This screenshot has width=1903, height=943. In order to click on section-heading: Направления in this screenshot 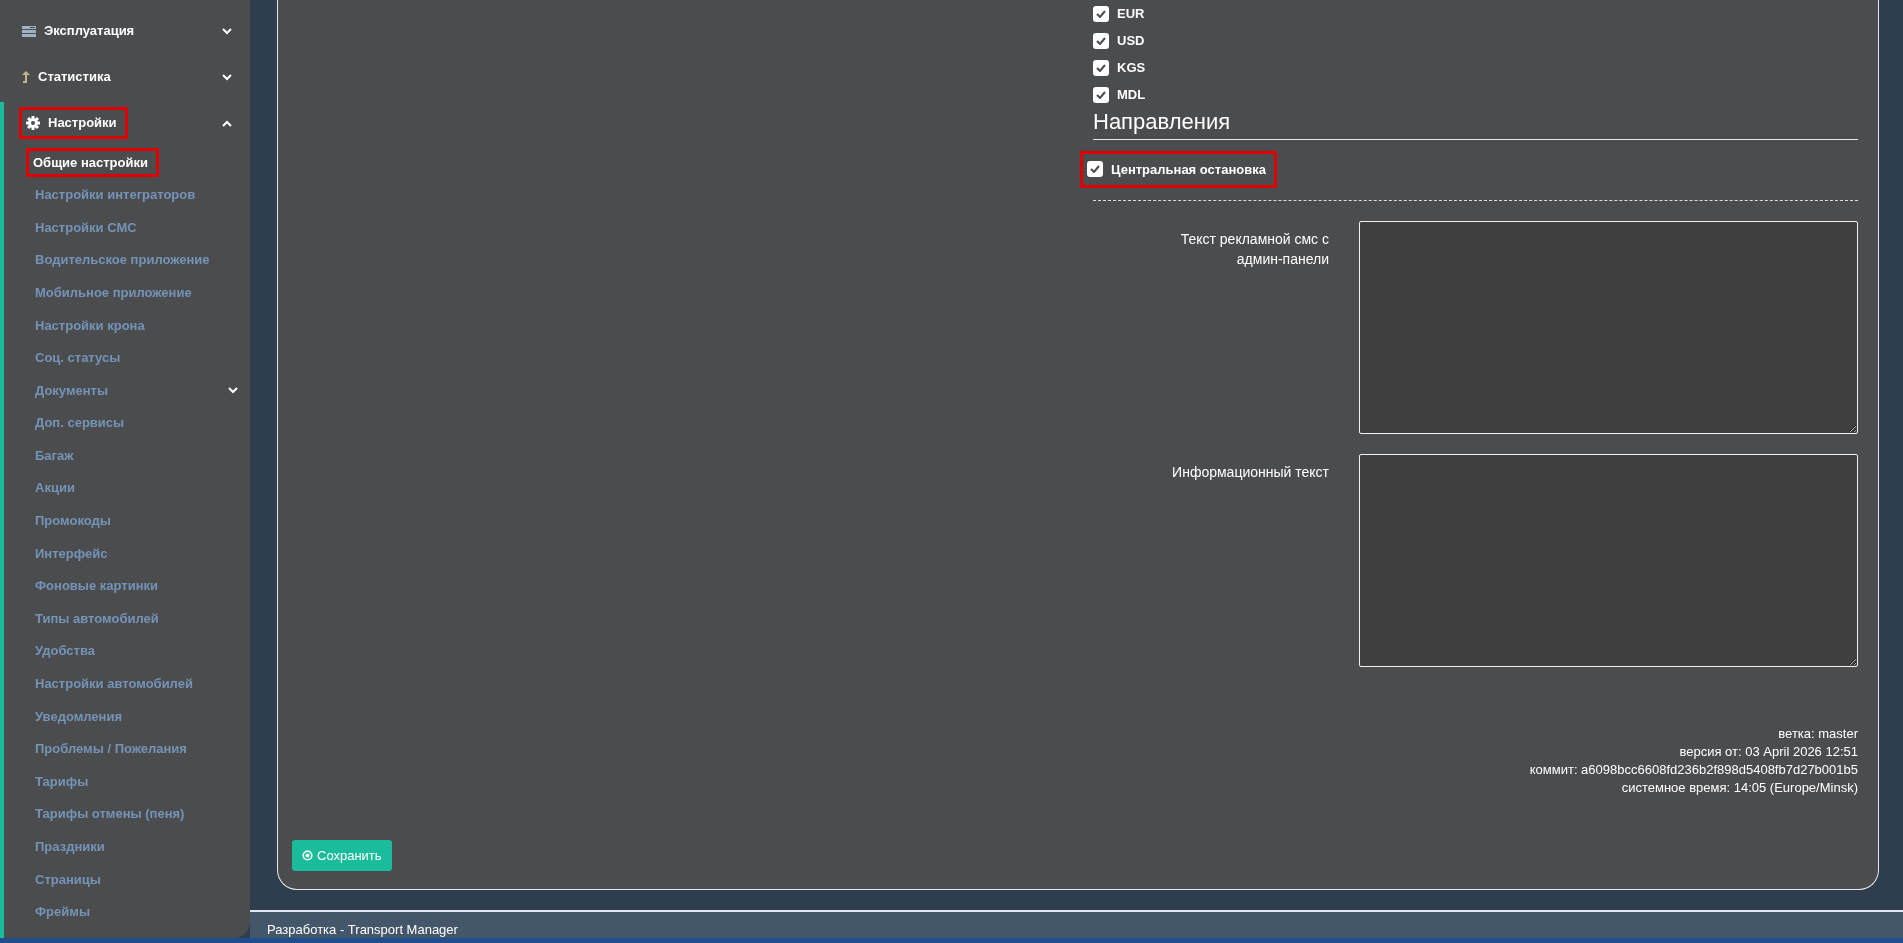, I will do `click(1475, 124)`.